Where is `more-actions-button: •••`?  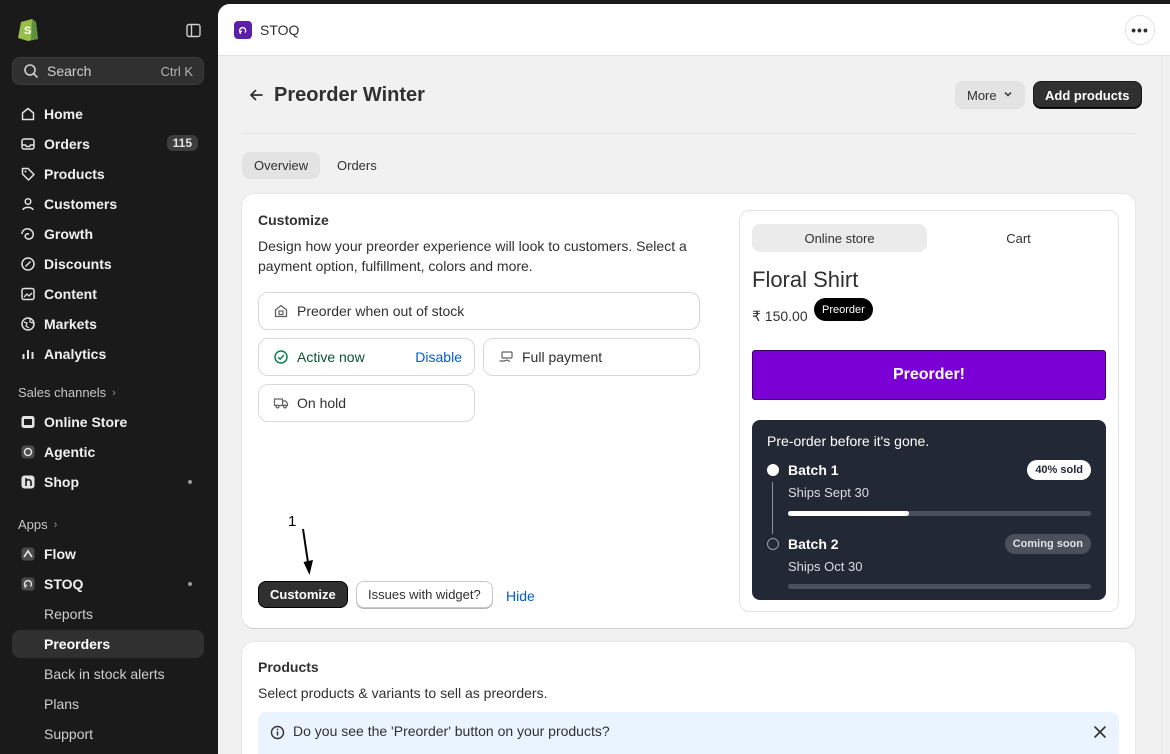
more-actions-button: ••• is located at coordinates (1140, 30).